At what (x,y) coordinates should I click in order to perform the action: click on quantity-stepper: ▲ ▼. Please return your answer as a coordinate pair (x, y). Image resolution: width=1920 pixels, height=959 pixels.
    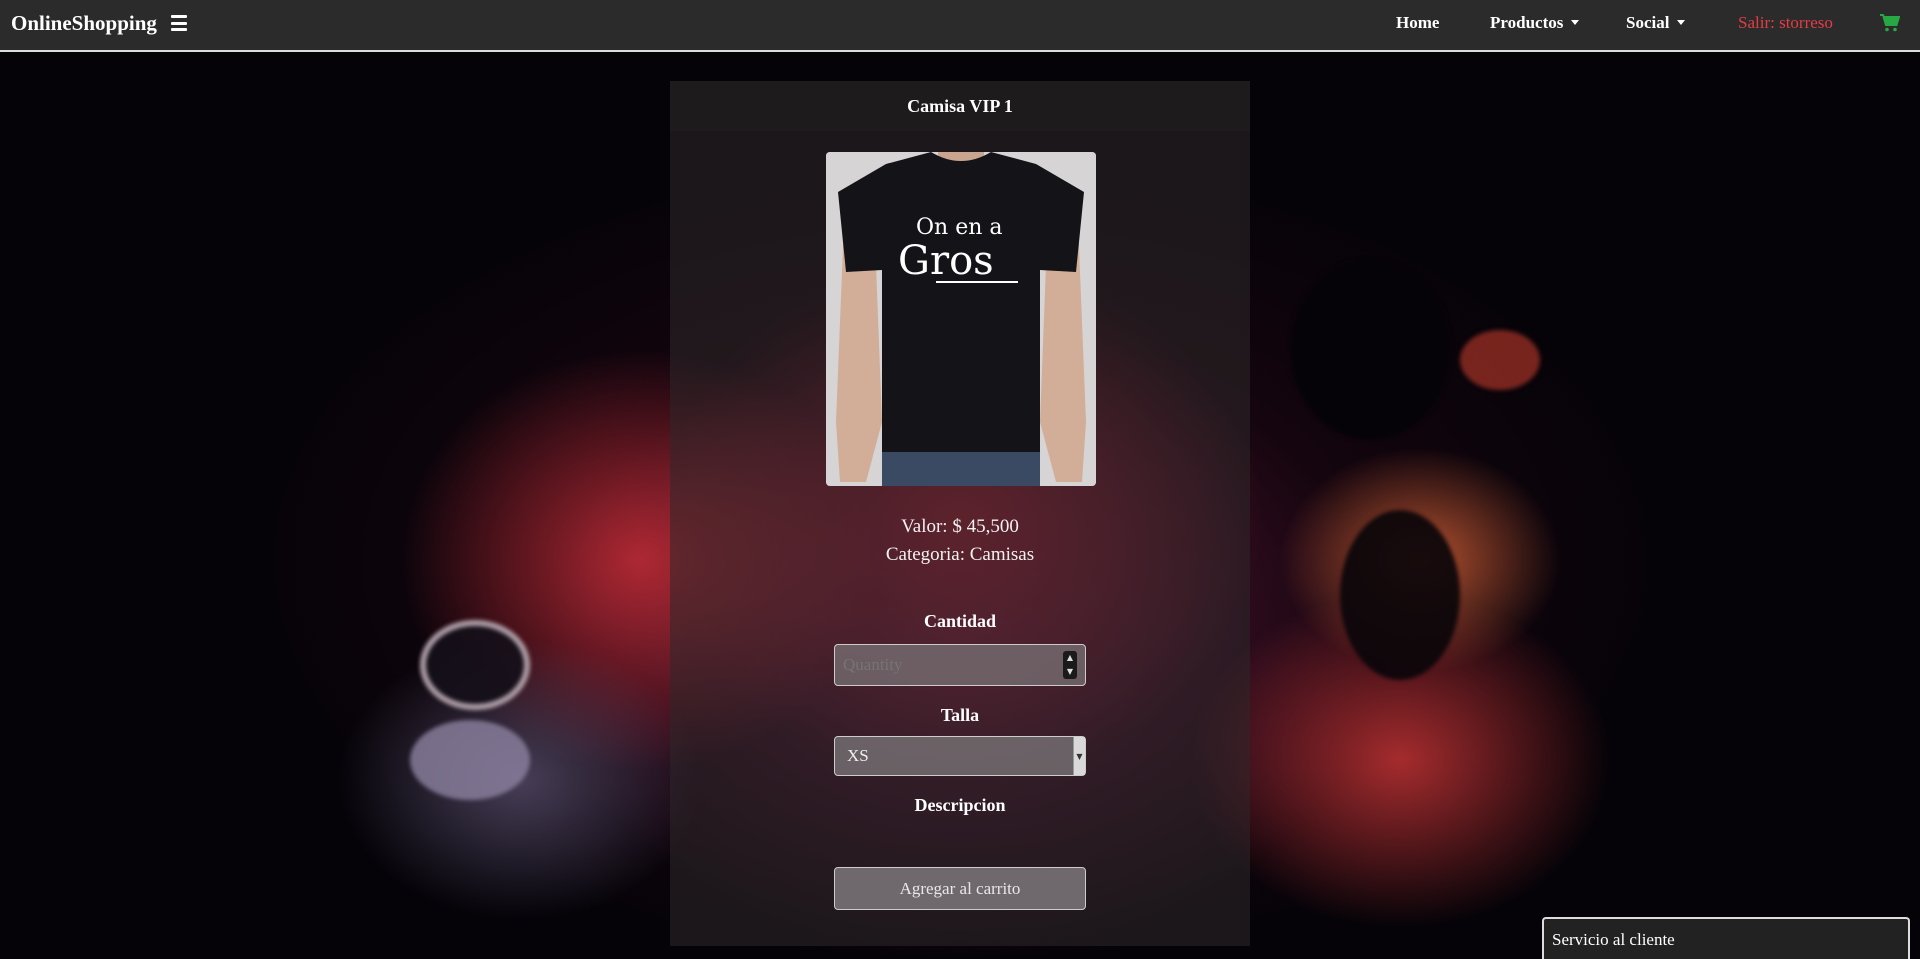
    Looking at the image, I should click on (1070, 665).